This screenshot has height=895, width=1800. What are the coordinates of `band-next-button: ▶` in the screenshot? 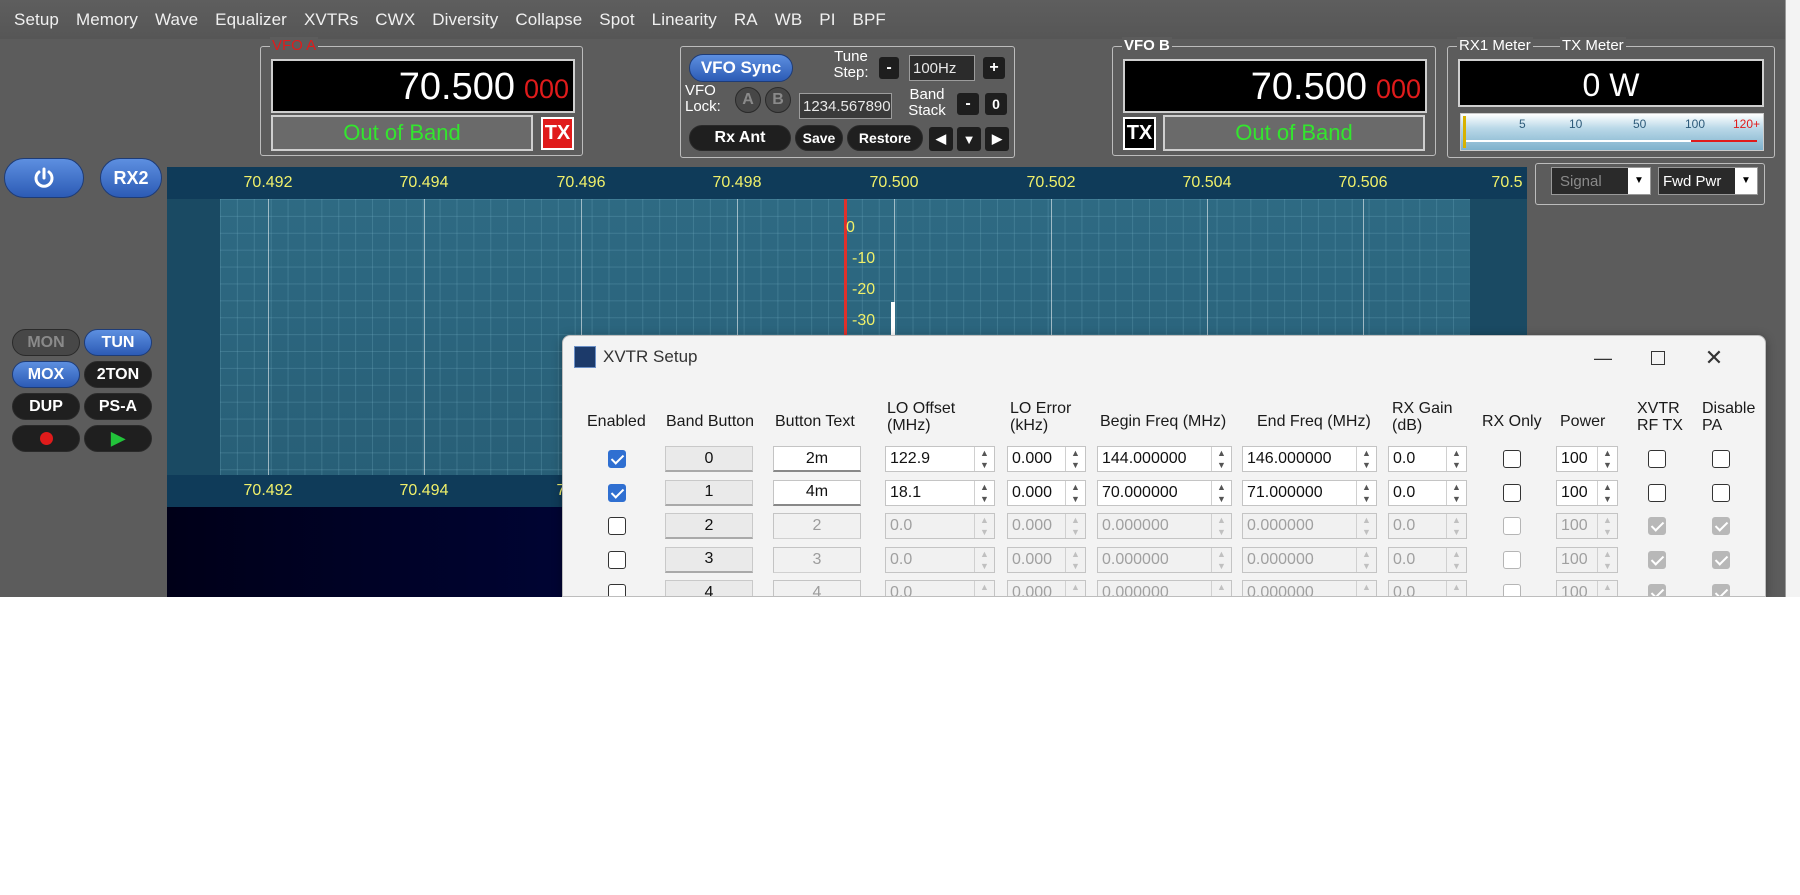 It's located at (997, 139).